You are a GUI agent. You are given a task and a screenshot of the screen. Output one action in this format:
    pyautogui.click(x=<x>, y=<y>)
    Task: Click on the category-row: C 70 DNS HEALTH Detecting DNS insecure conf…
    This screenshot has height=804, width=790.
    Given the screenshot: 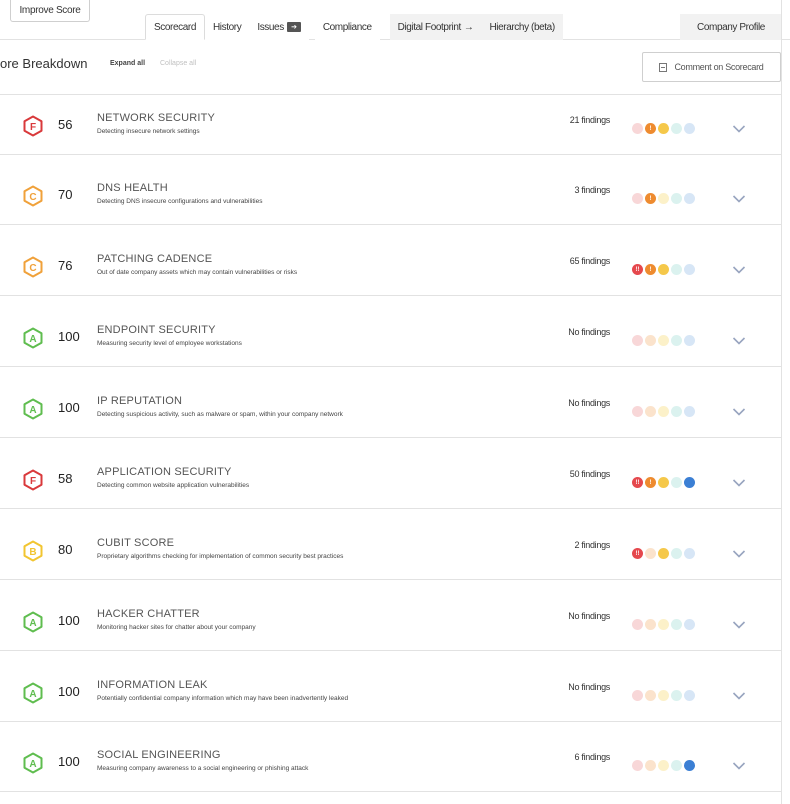 What is the action you would take?
    pyautogui.click(x=390, y=195)
    